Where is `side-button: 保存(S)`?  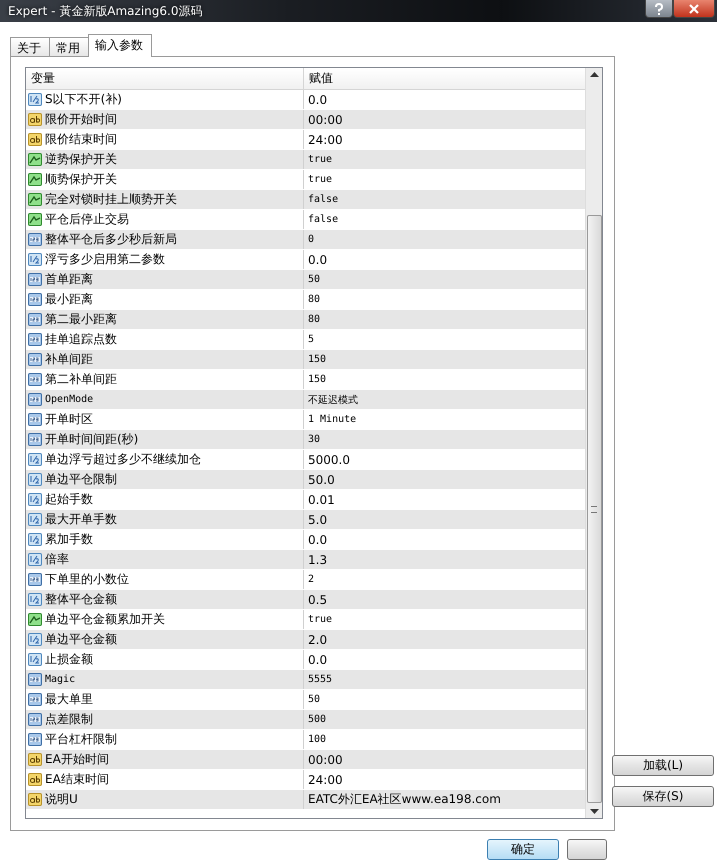
side-button: 保存(S) is located at coordinates (663, 796).